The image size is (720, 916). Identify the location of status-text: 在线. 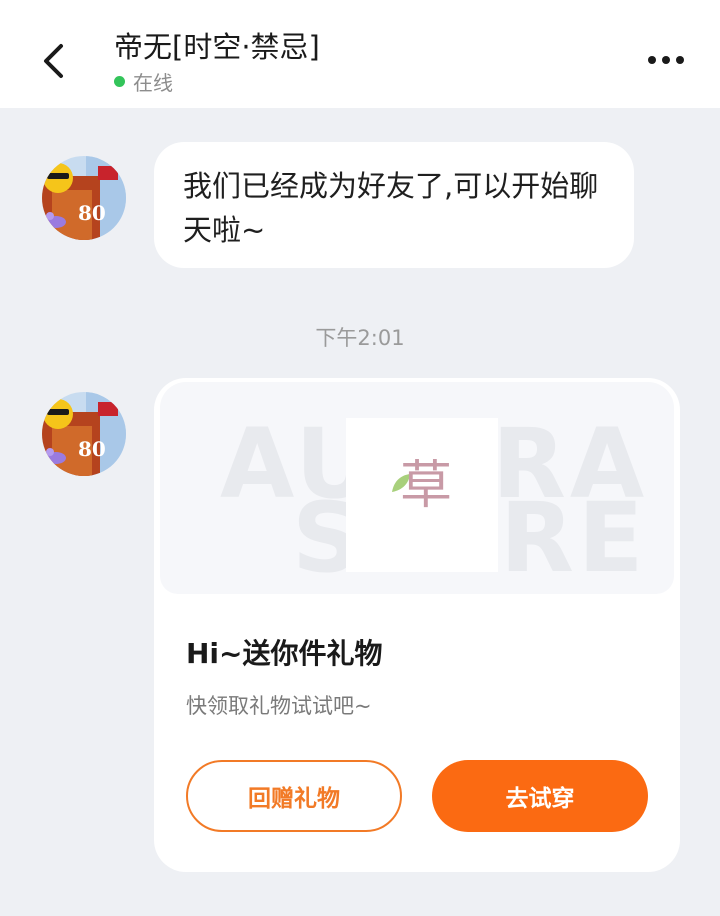
(153, 82).